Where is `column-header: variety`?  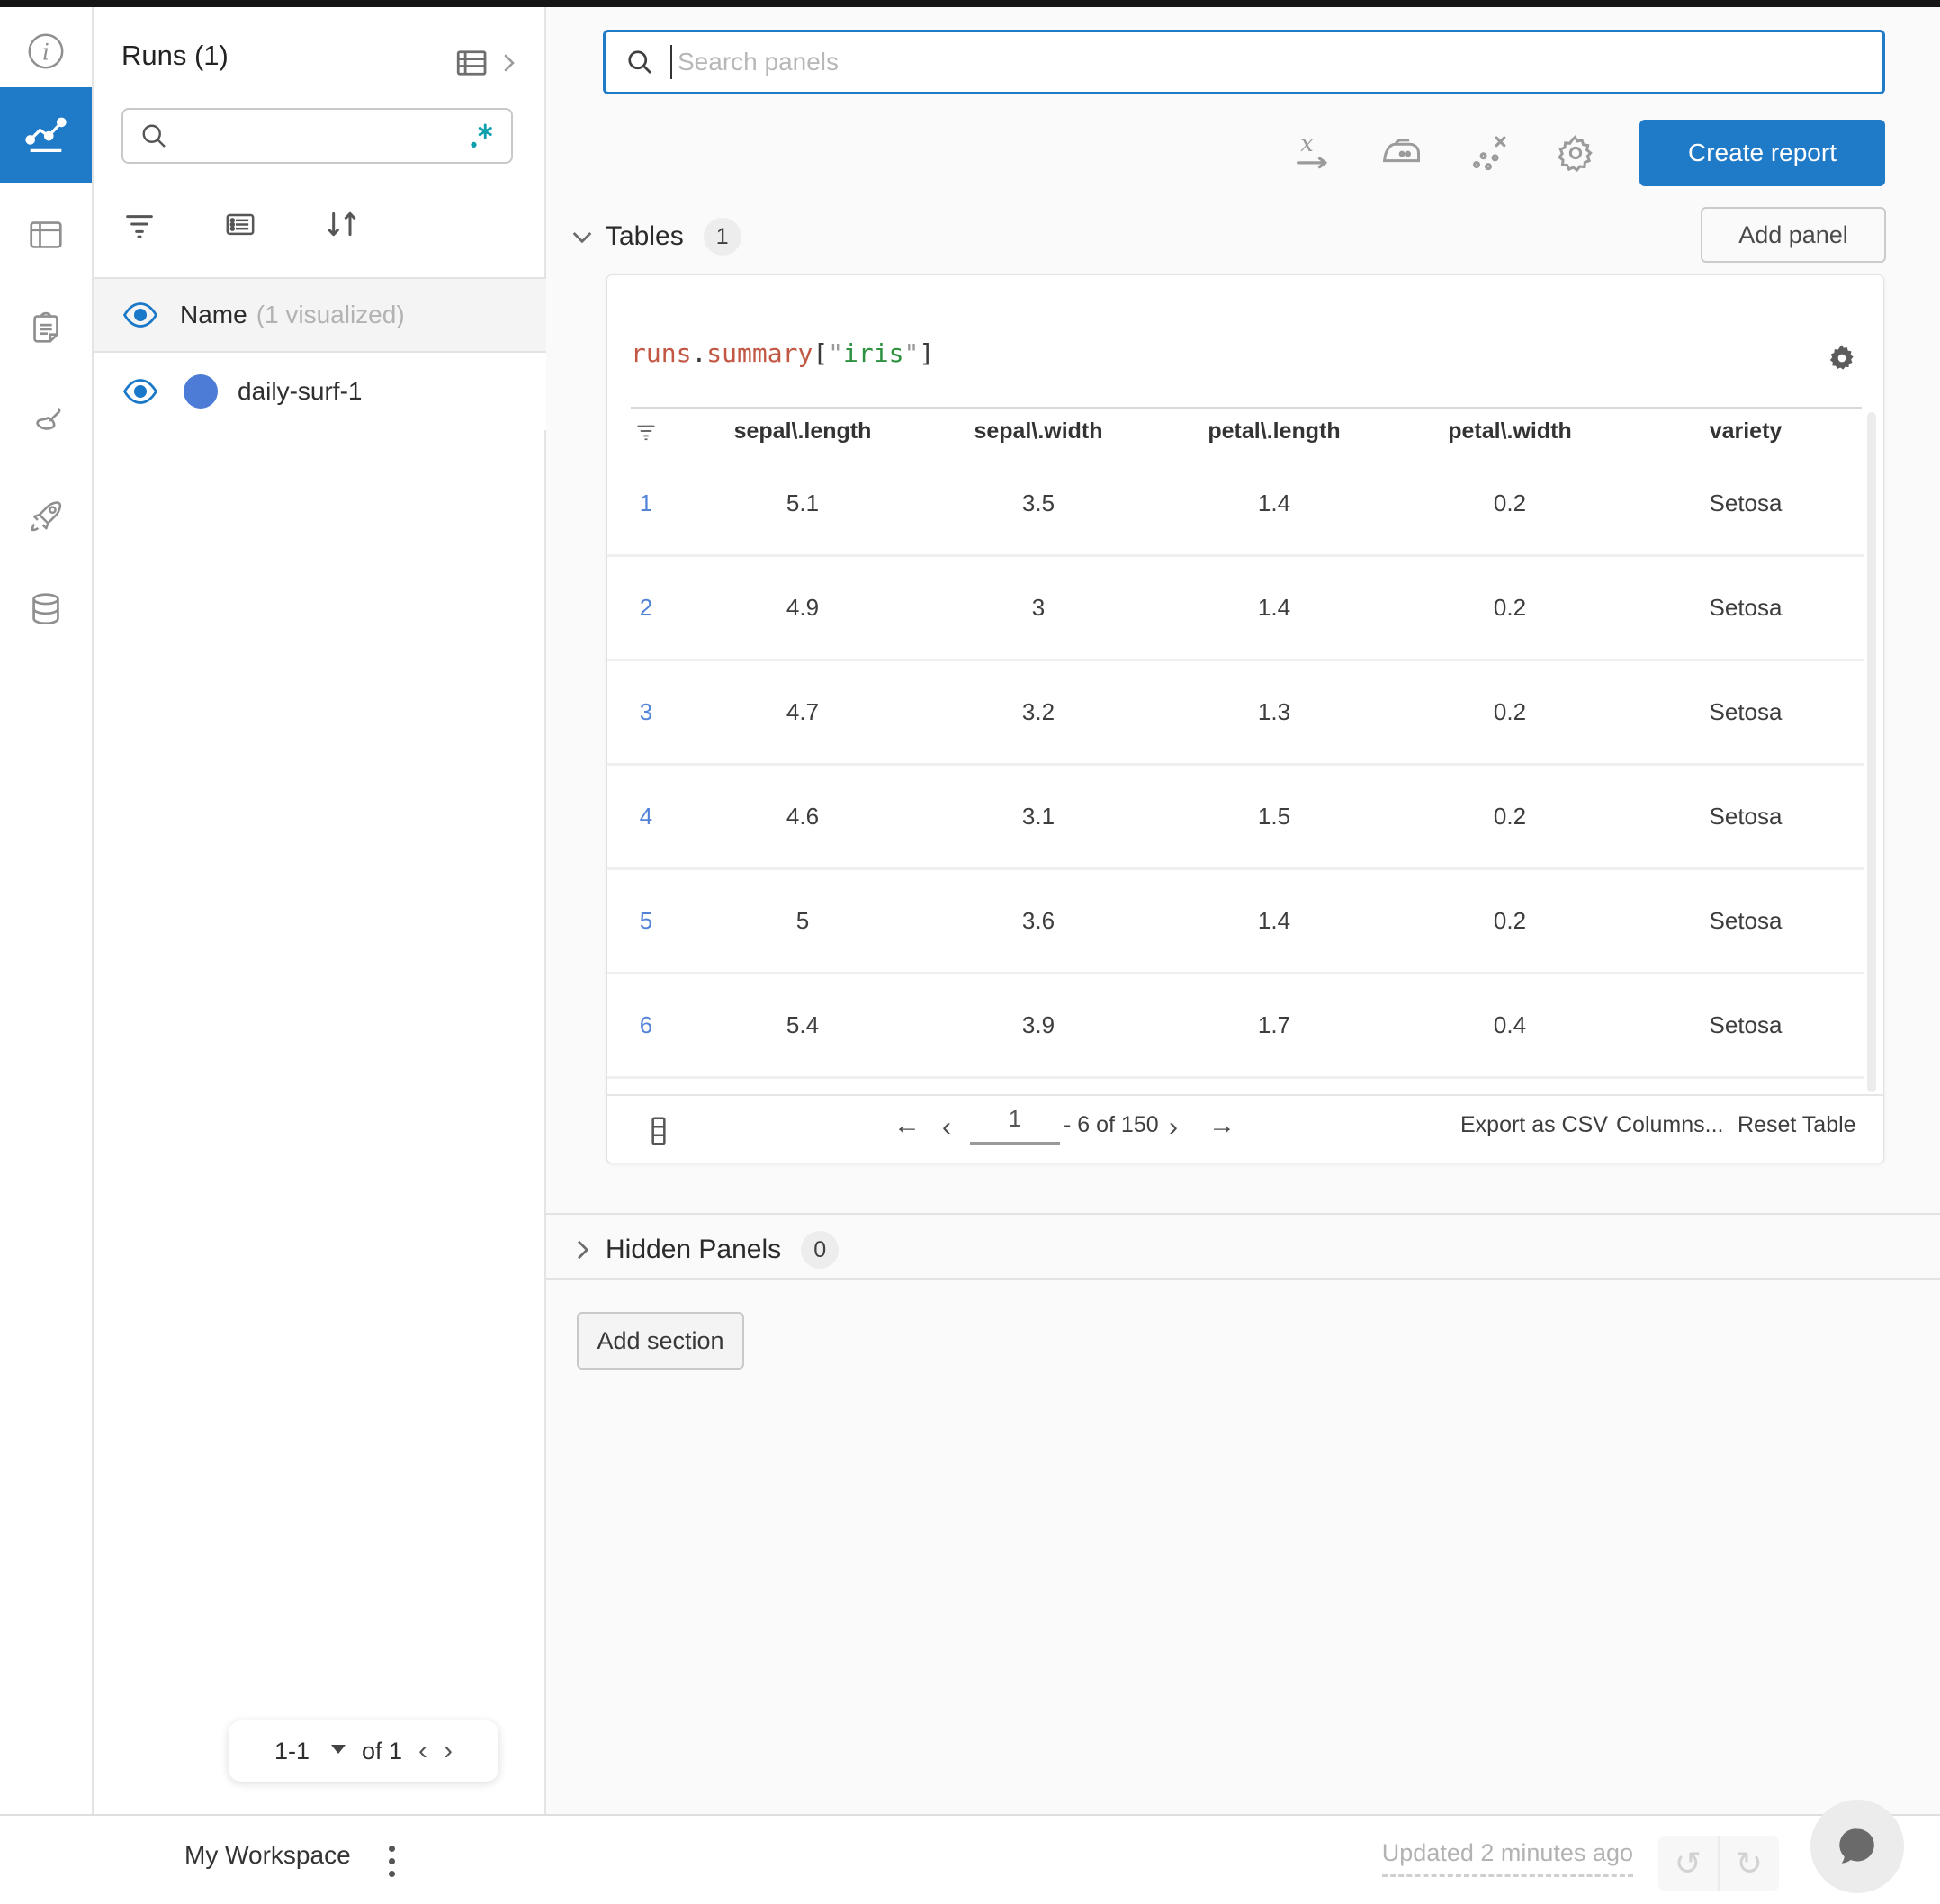 column-header: variety is located at coordinates (1746, 432).